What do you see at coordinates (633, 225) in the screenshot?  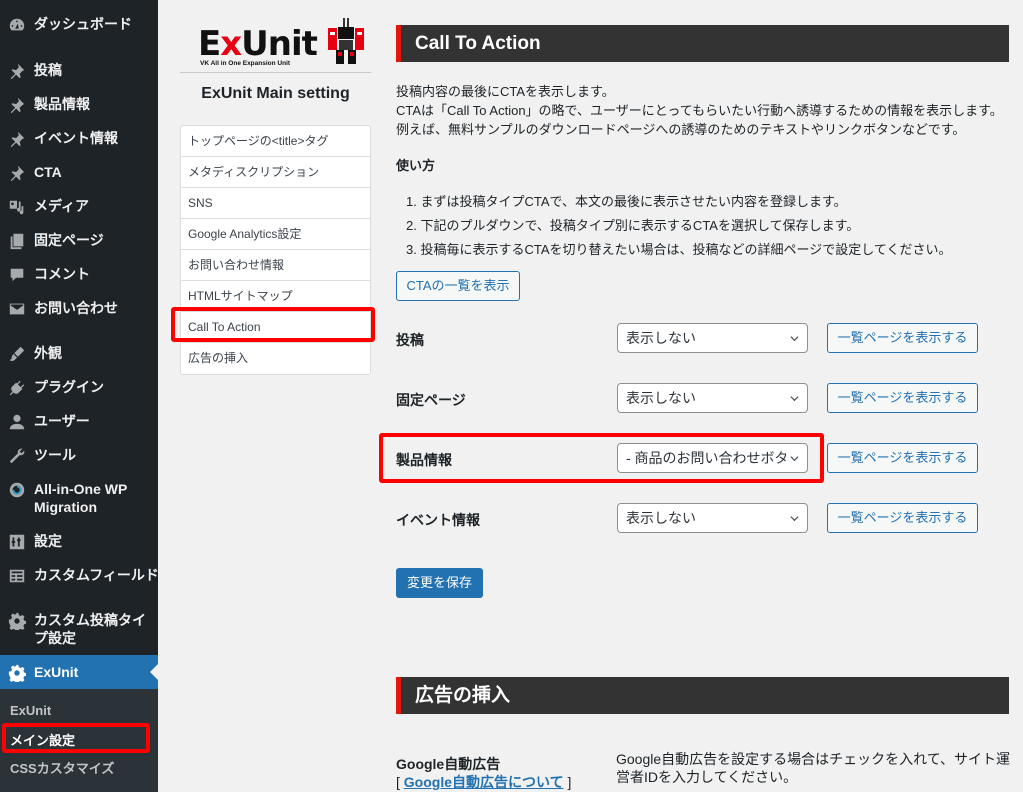 I see `howto-step: 2. 下記のプルダウンで、投稿タイプ別に表示するCTAを選択して保存します。` at bounding box center [633, 225].